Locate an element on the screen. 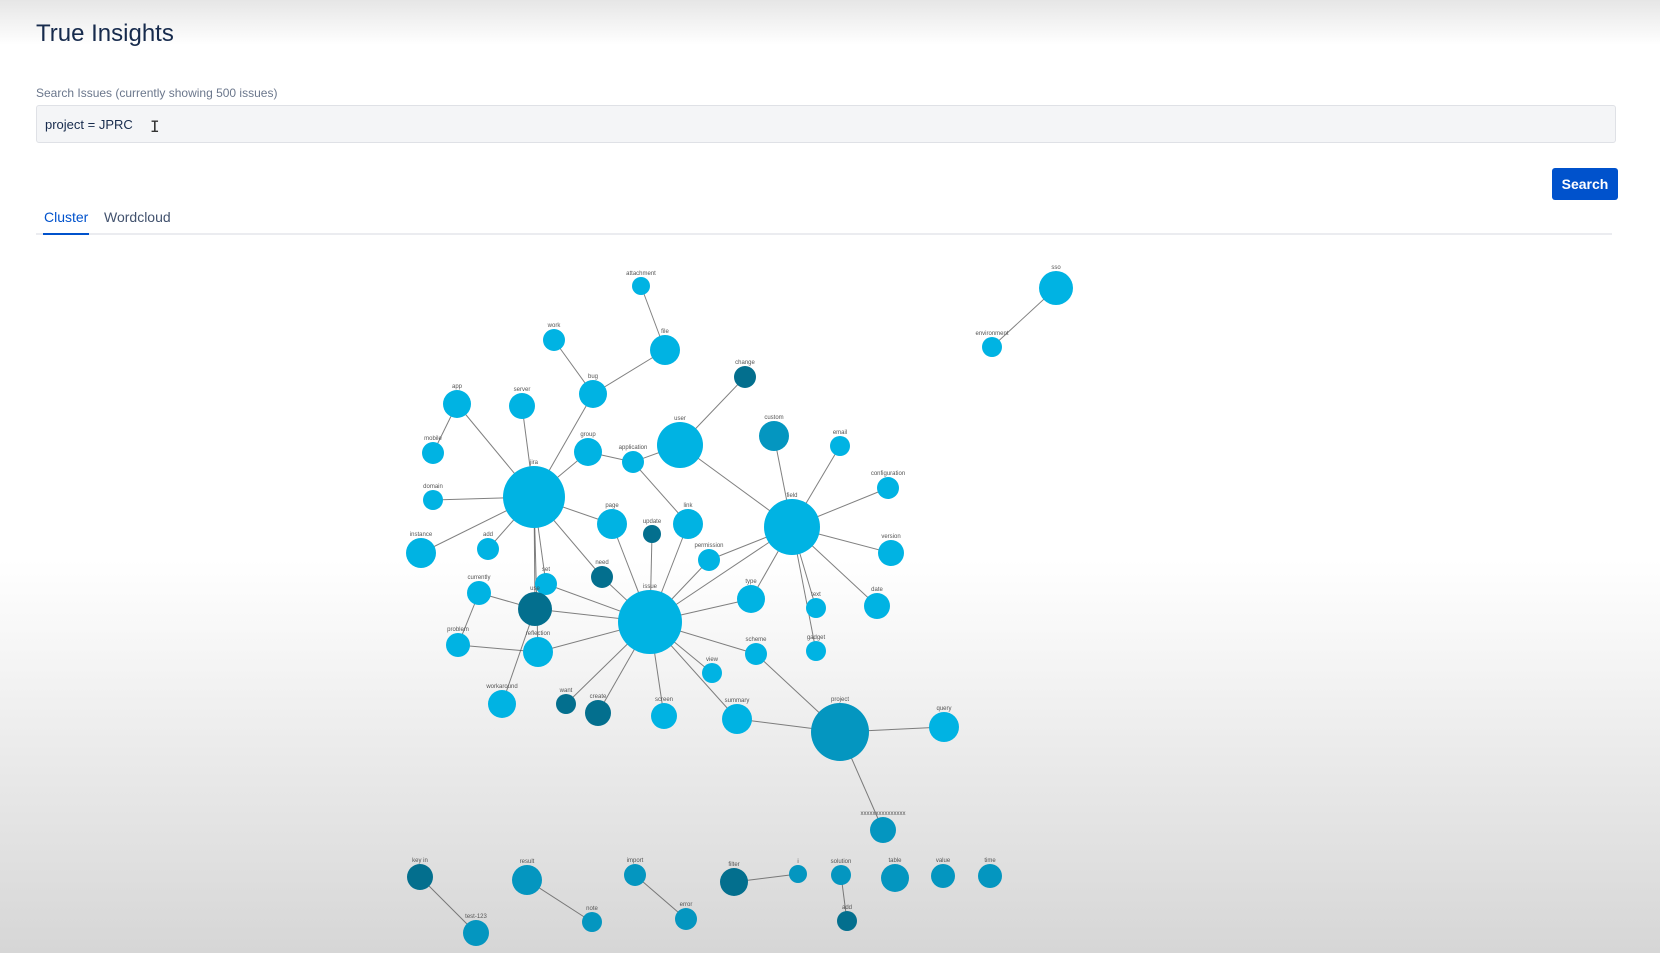  graph-node-solution: solution is located at coordinates (841, 872).